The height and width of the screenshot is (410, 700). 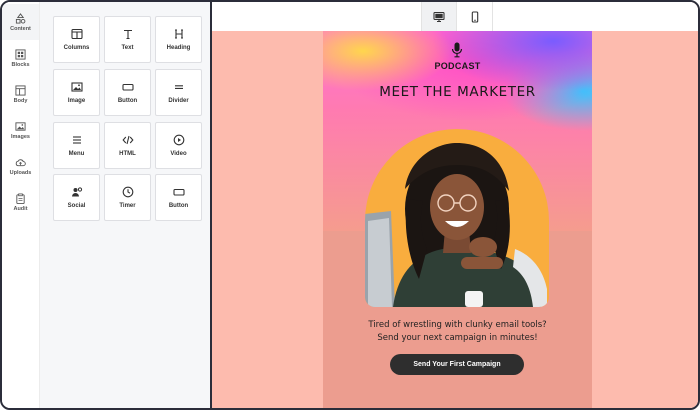 I want to click on menu-icon, so click(x=76, y=140).